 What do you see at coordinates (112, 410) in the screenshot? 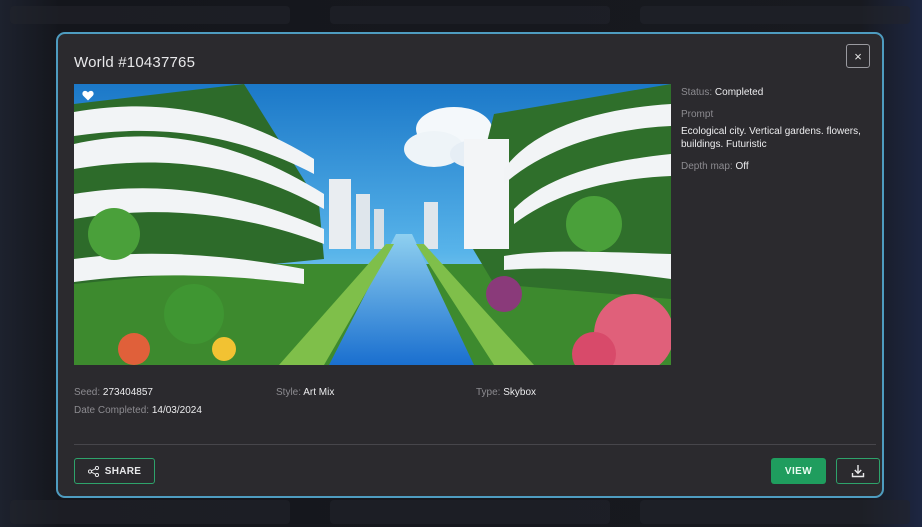
I see `date-completed-label: Date Completed:` at bounding box center [112, 410].